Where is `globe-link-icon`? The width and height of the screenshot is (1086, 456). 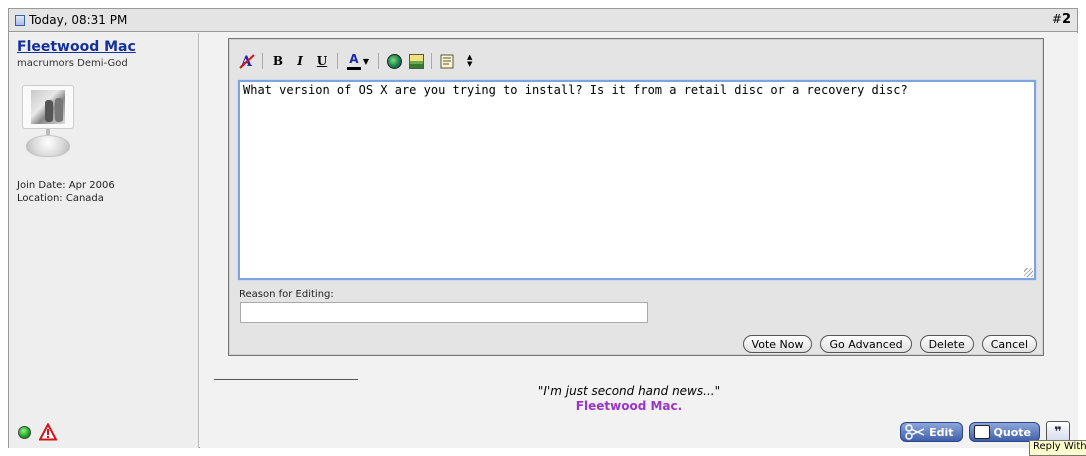 globe-link-icon is located at coordinates (394, 61).